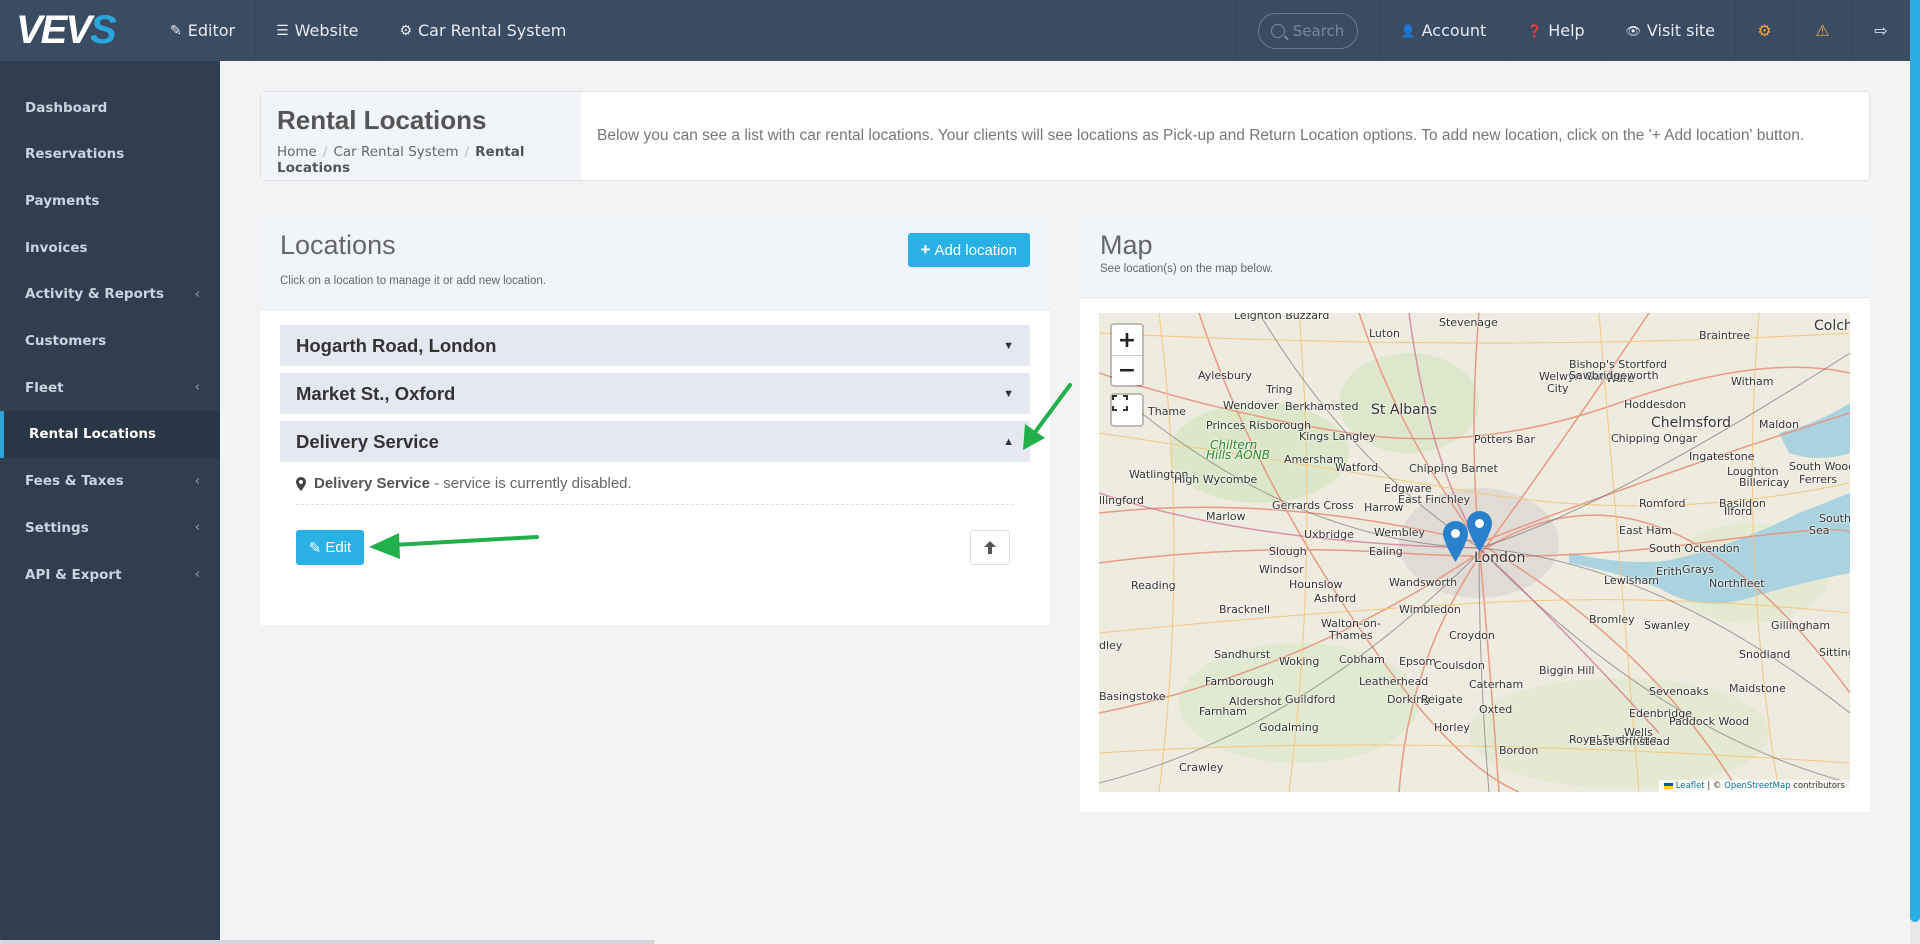  Describe the element at coordinates (1818, 479) in the screenshot. I see `map-place-label: Ferrers` at that location.